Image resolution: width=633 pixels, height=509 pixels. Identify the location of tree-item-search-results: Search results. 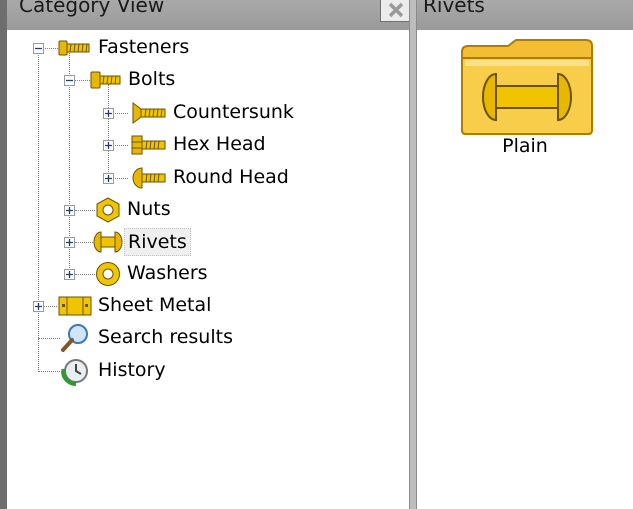
(165, 337).